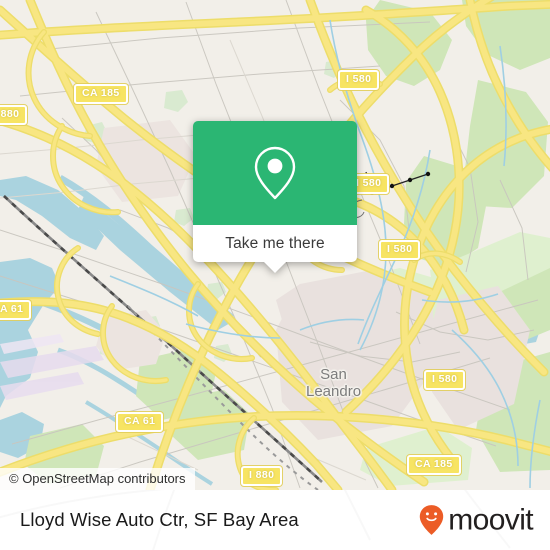 The width and height of the screenshot is (550, 550). Describe the element at coordinates (333, 374) in the screenshot. I see `city-label-line1: San` at that location.